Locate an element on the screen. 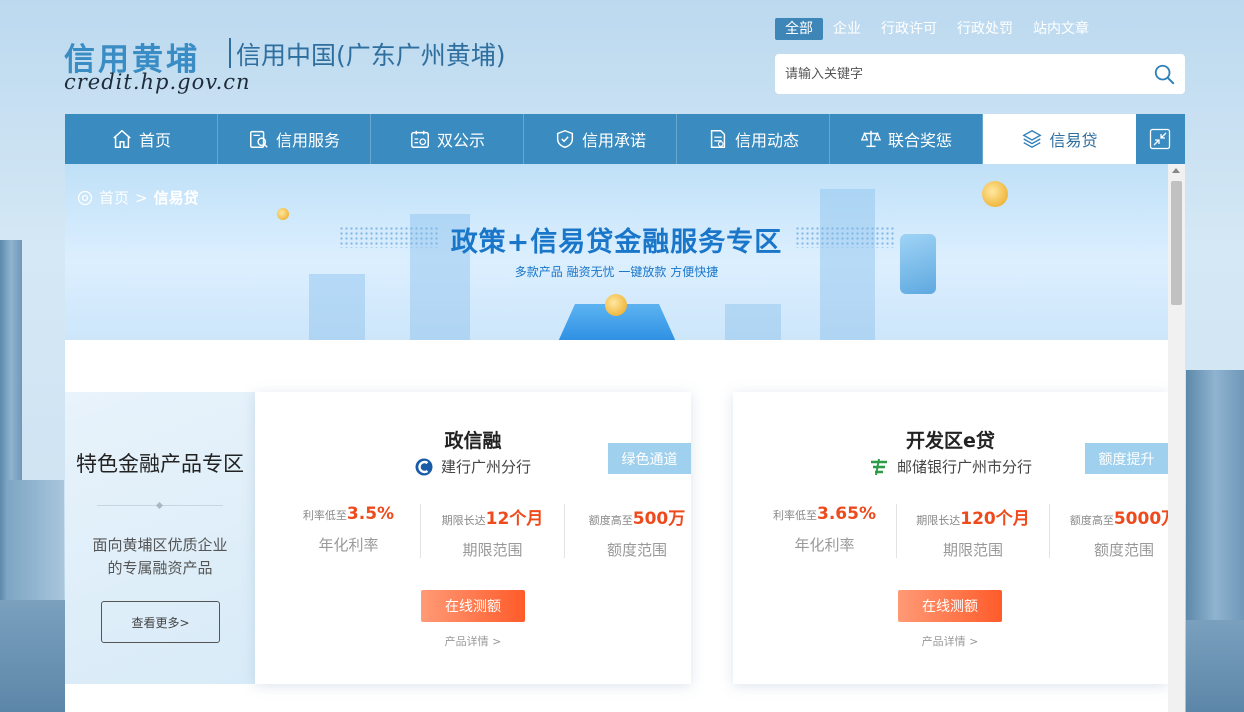  nav-item-credit-loan: 信易贷 is located at coordinates (1059, 139).